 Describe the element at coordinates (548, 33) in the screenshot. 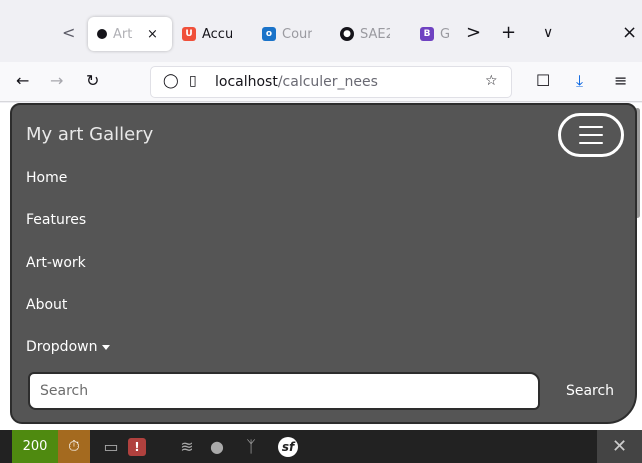

I see `tab-list-button: ∨` at that location.